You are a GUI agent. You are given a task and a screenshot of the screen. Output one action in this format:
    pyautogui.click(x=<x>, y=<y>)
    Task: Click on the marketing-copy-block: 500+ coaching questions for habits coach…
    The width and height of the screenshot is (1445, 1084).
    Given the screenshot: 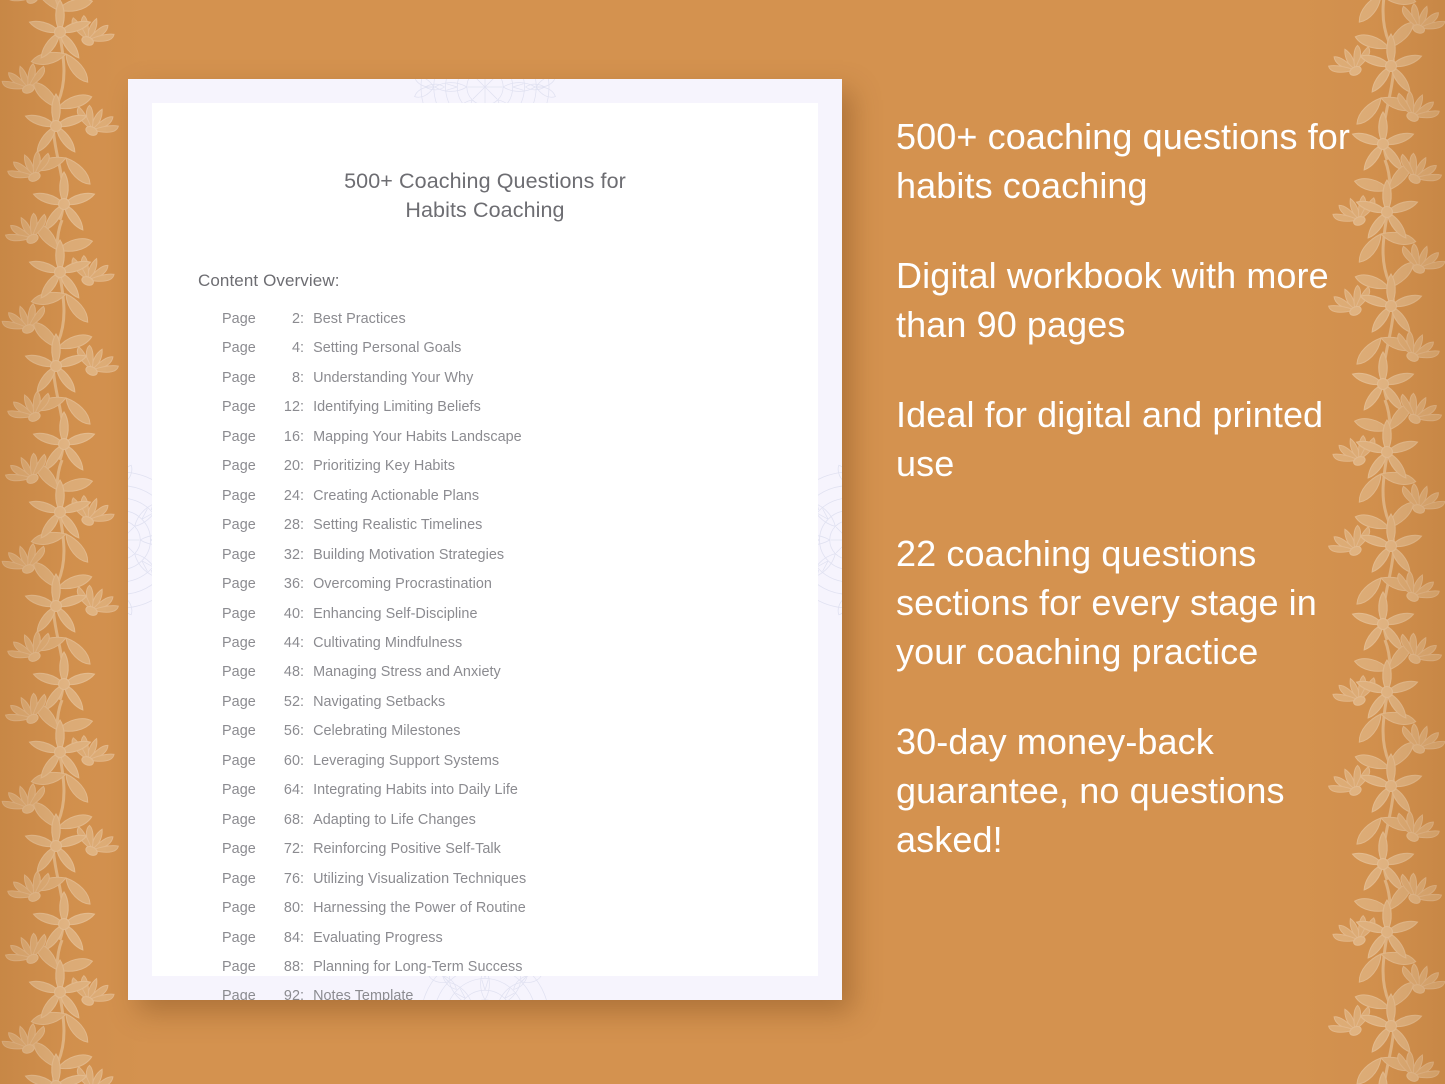 What is the action you would take?
    pyautogui.click(x=1123, y=161)
    